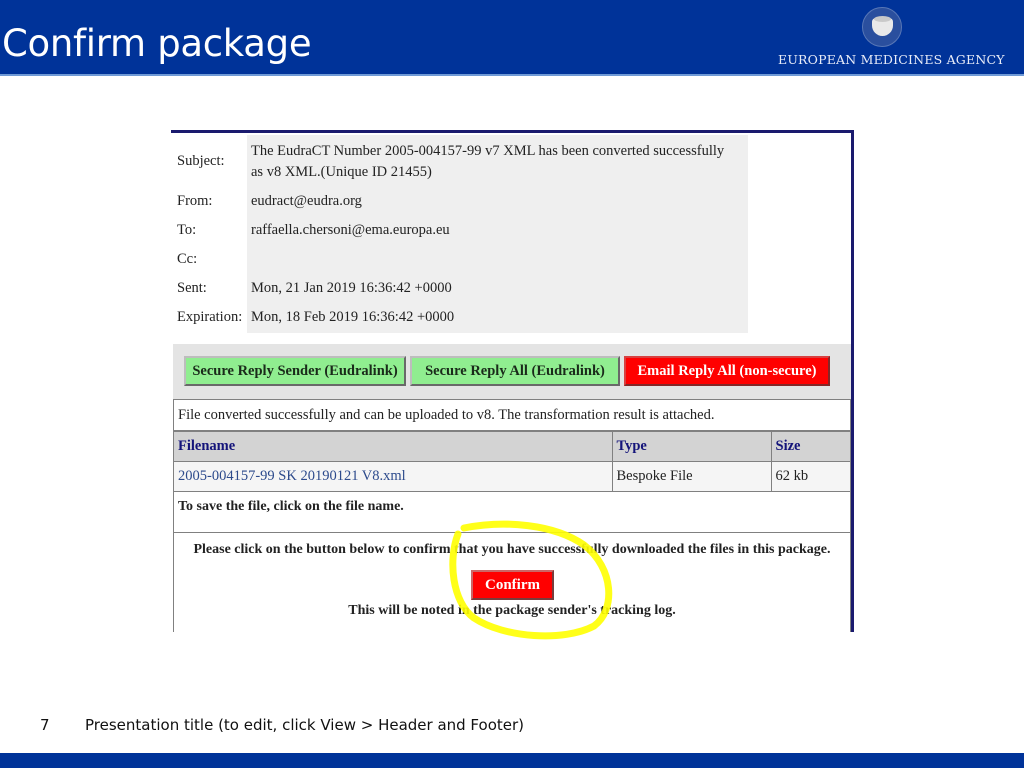 The height and width of the screenshot is (768, 1024). What do you see at coordinates (187, 259) in the screenshot?
I see `cc-label: Cc:` at bounding box center [187, 259].